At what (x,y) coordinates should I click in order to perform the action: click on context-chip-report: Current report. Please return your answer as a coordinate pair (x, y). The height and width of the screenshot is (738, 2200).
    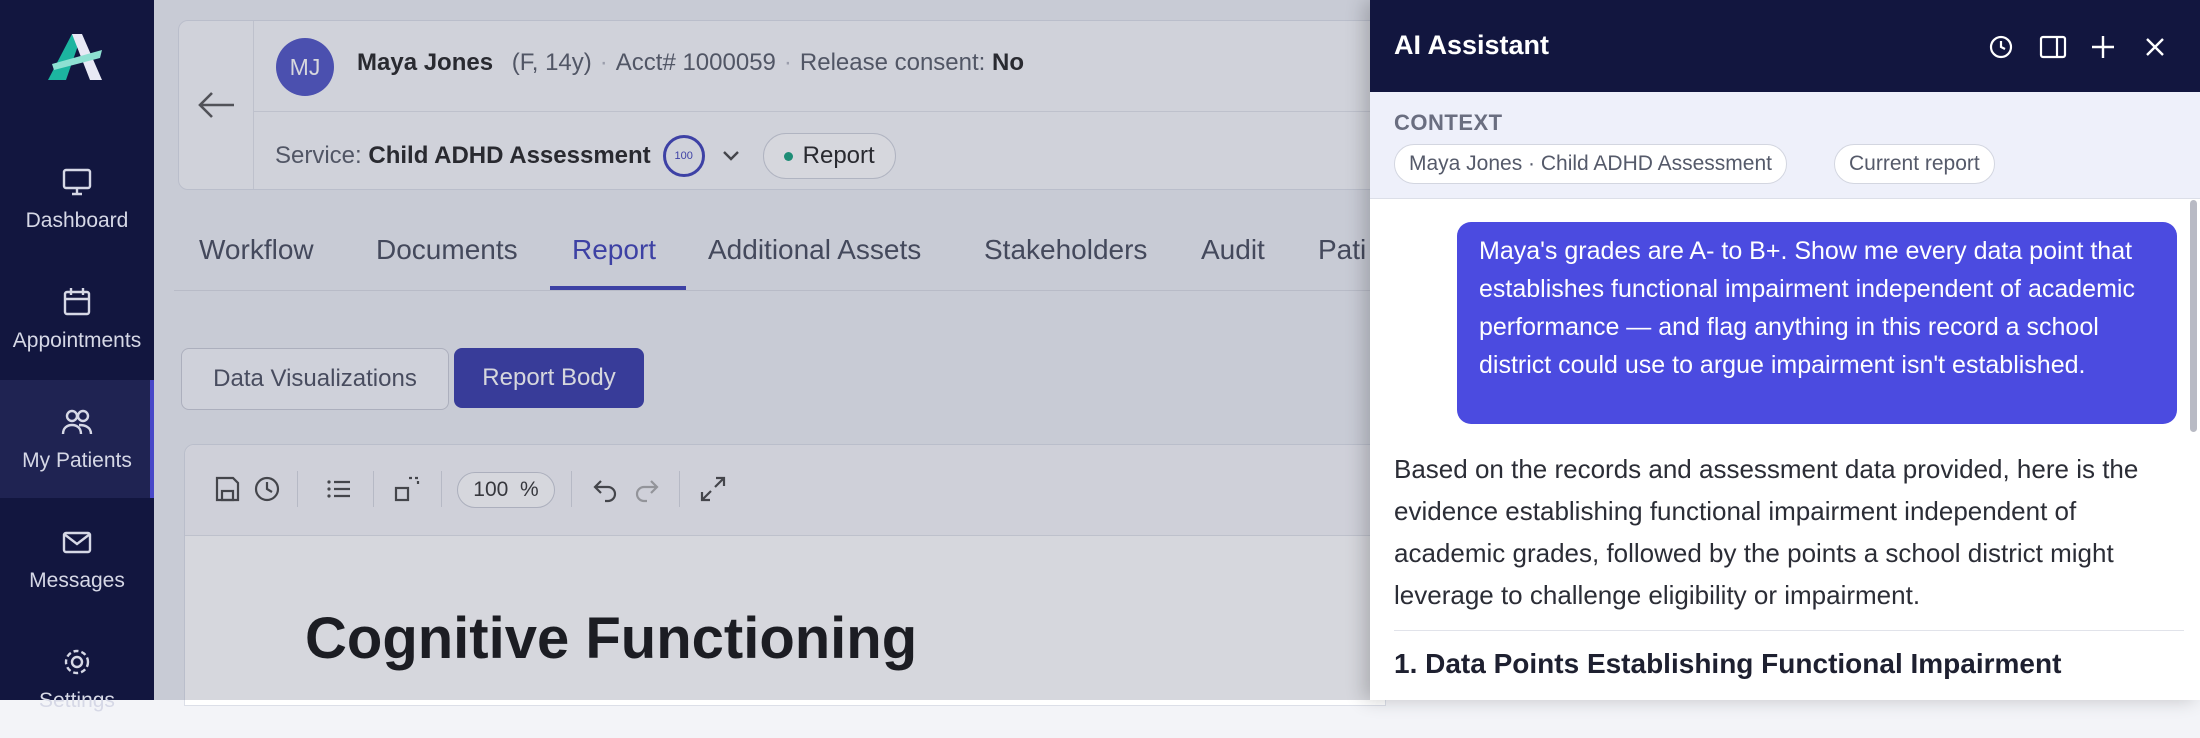
    Looking at the image, I should click on (1914, 164).